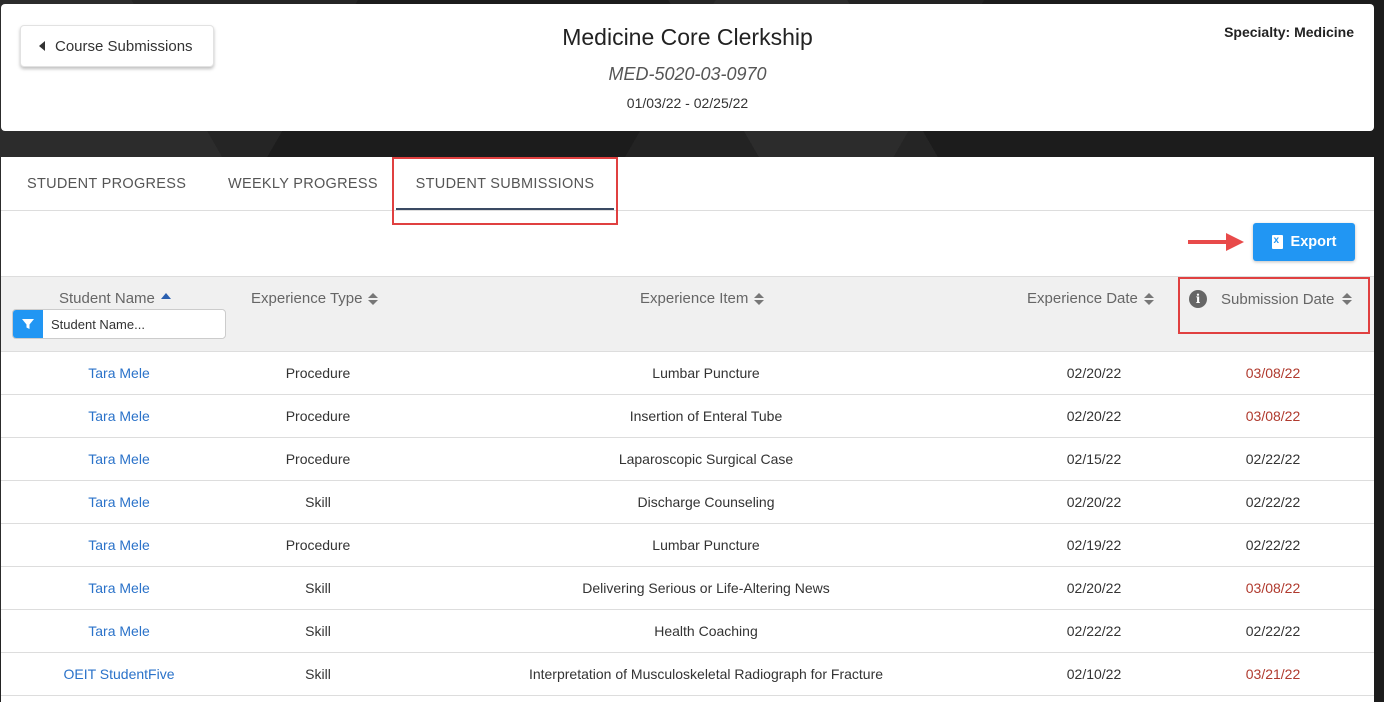  Describe the element at coordinates (706, 588) in the screenshot. I see `experience-item-cell: Delivering Serious or Life-Altering News` at that location.